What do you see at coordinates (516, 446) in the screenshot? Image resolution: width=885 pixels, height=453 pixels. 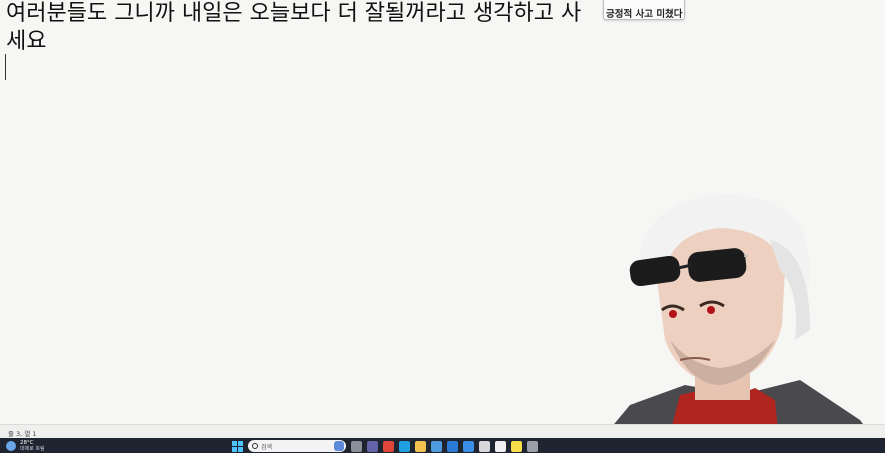 I see `kakaotalk-icon` at bounding box center [516, 446].